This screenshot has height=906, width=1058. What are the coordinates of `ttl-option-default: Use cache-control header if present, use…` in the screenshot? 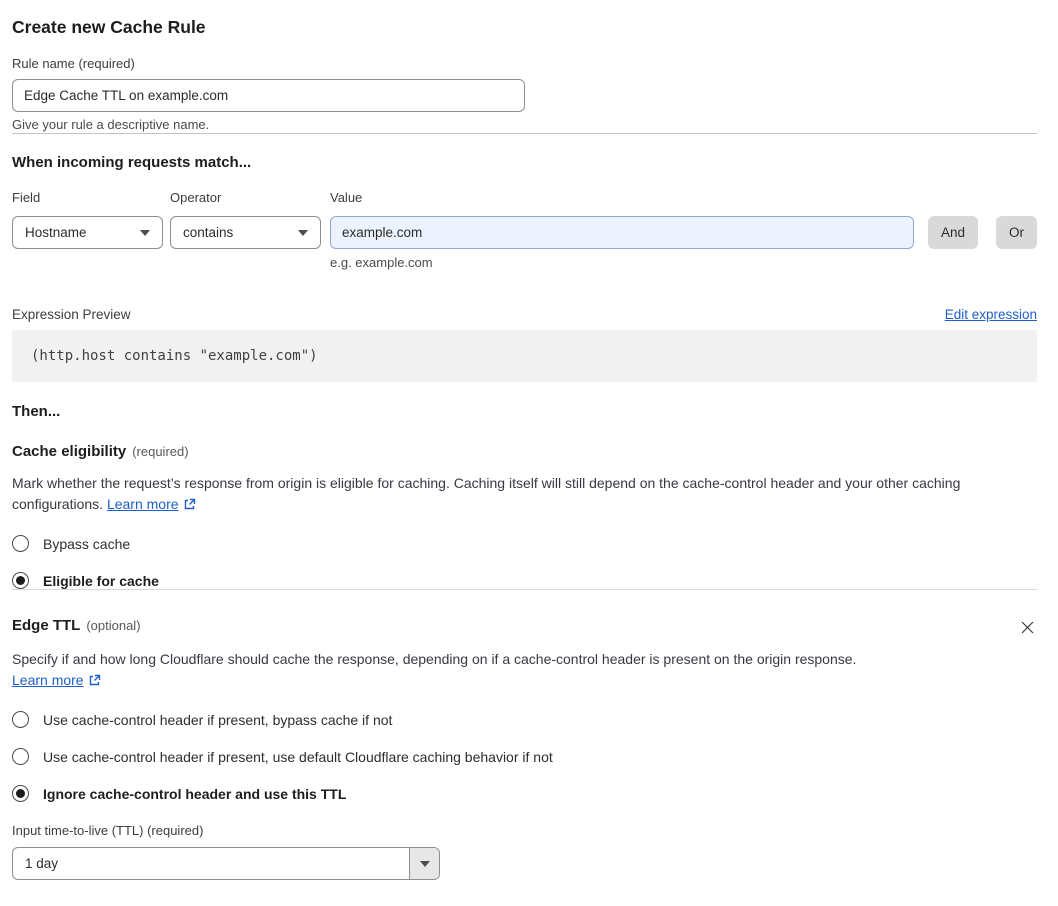 It's located at (524, 756).